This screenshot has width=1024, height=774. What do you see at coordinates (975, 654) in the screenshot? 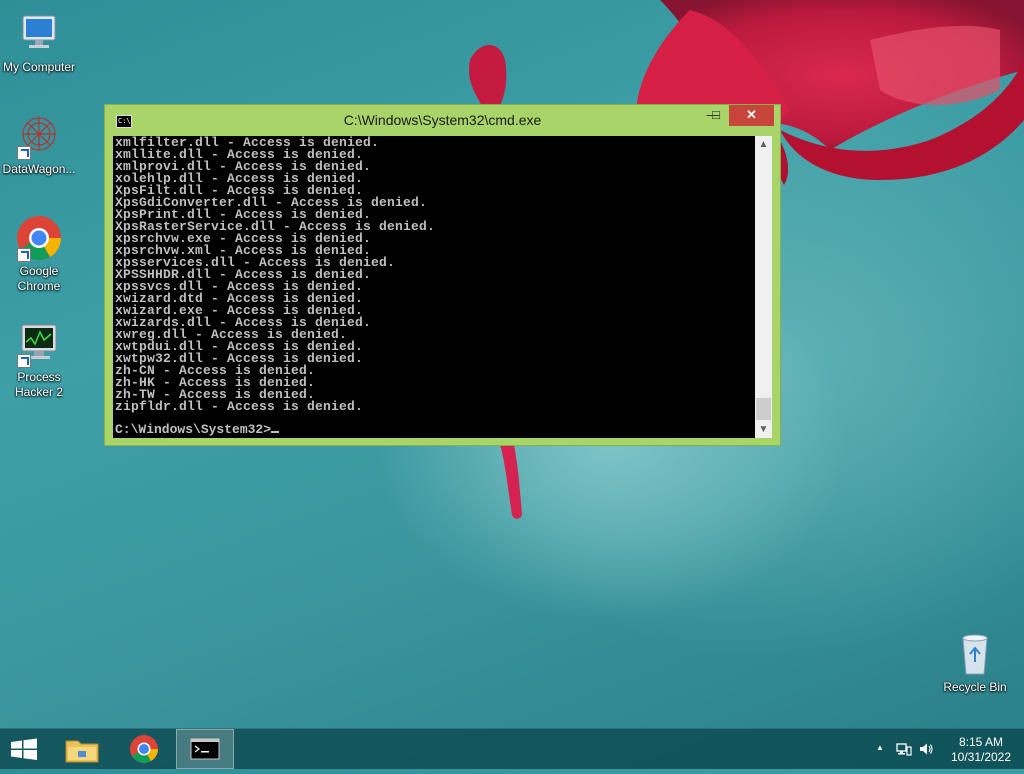
I see `recycle-bin-icon` at bounding box center [975, 654].